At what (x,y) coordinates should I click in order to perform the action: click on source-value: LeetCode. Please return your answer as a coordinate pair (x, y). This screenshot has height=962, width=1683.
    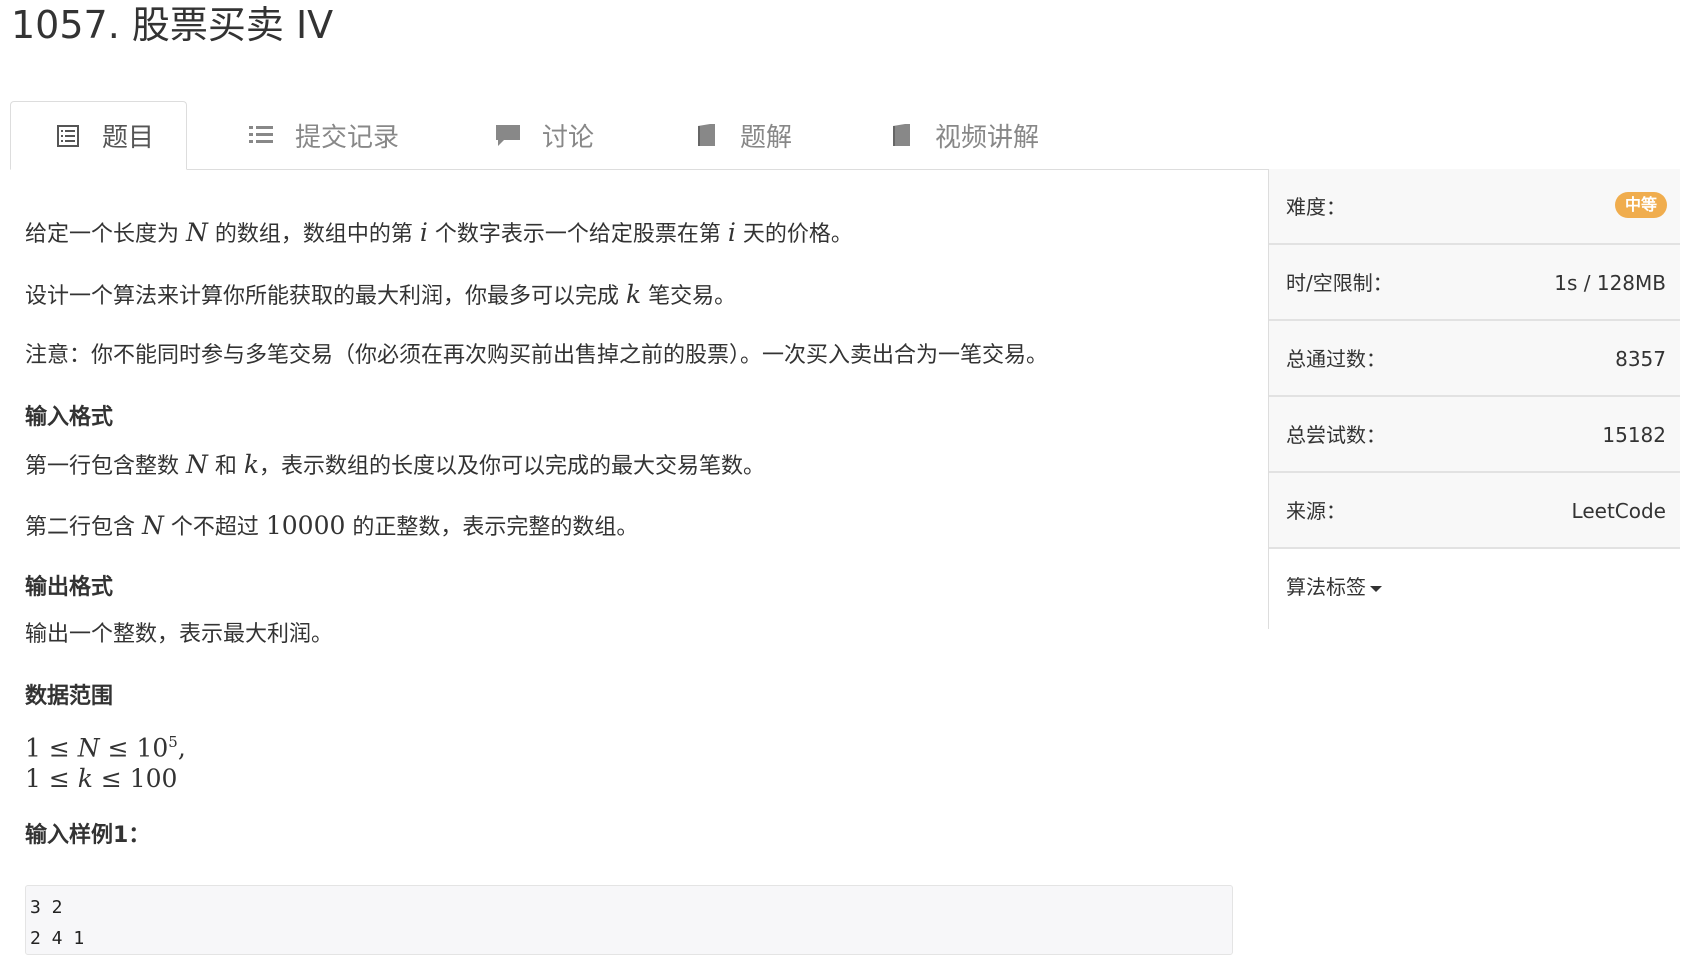
    Looking at the image, I should click on (1618, 511).